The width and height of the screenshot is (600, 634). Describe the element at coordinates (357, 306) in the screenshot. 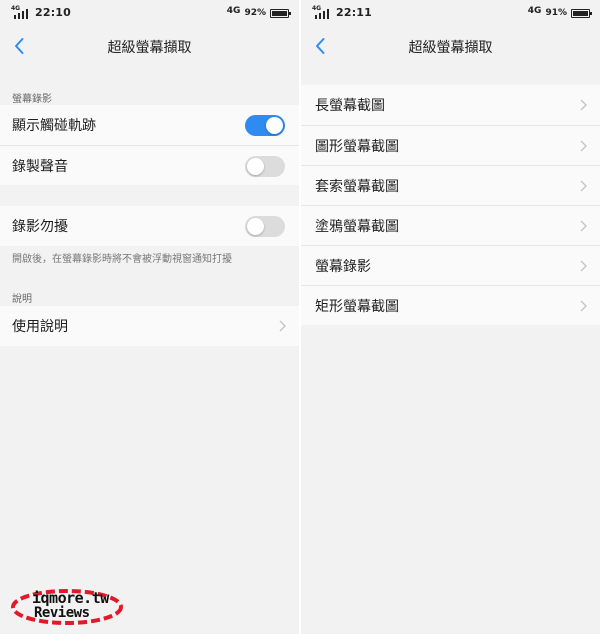

I see `list-item-label: 矩形螢幕截圖` at that location.